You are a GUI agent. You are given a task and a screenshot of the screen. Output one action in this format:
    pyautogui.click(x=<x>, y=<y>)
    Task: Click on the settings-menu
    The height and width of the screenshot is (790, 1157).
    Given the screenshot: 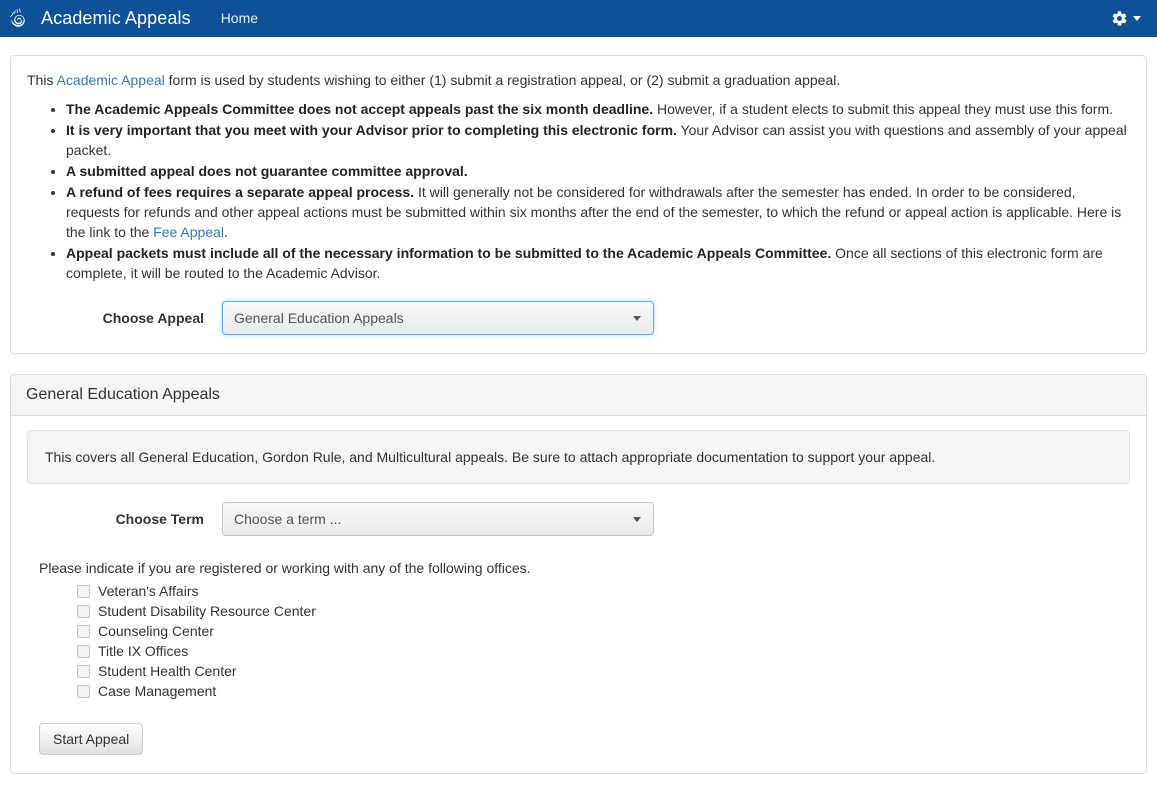 What is the action you would take?
    pyautogui.click(x=1127, y=18)
    